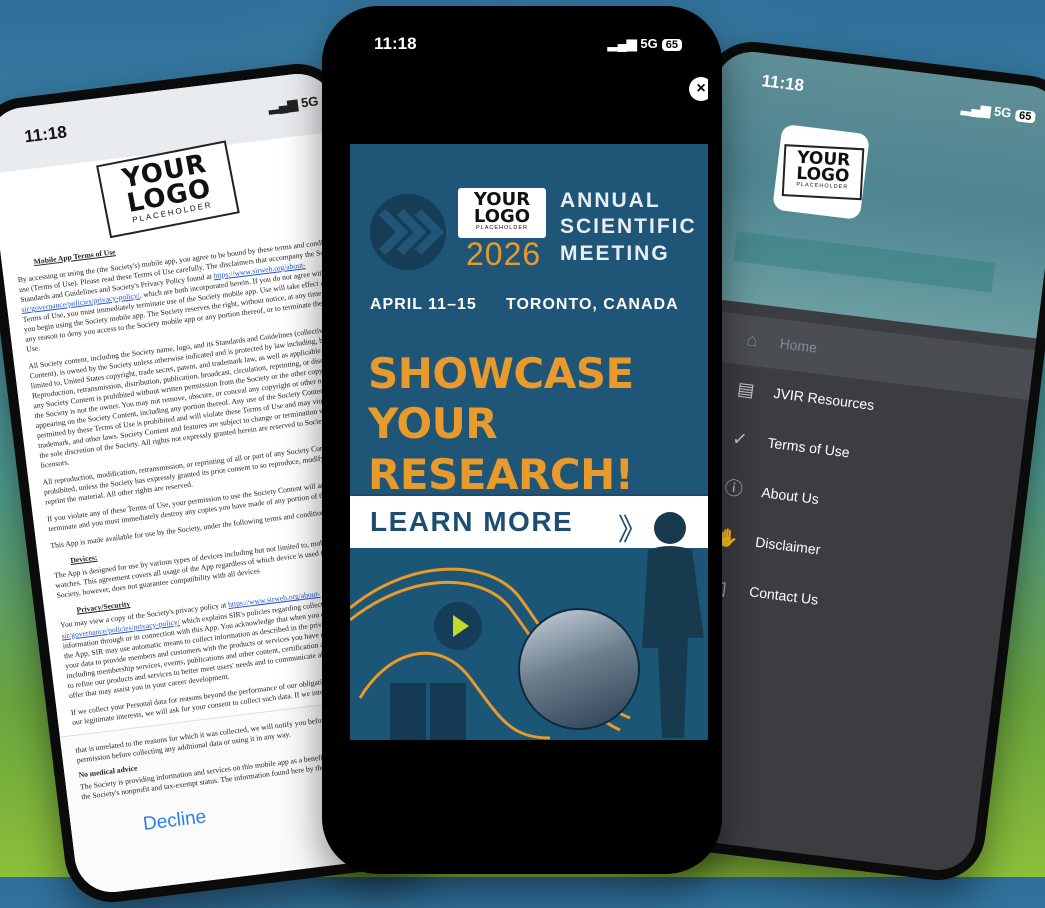 This screenshot has height=908, width=1045. I want to click on info-icon: ⓘ, so click(733, 488).